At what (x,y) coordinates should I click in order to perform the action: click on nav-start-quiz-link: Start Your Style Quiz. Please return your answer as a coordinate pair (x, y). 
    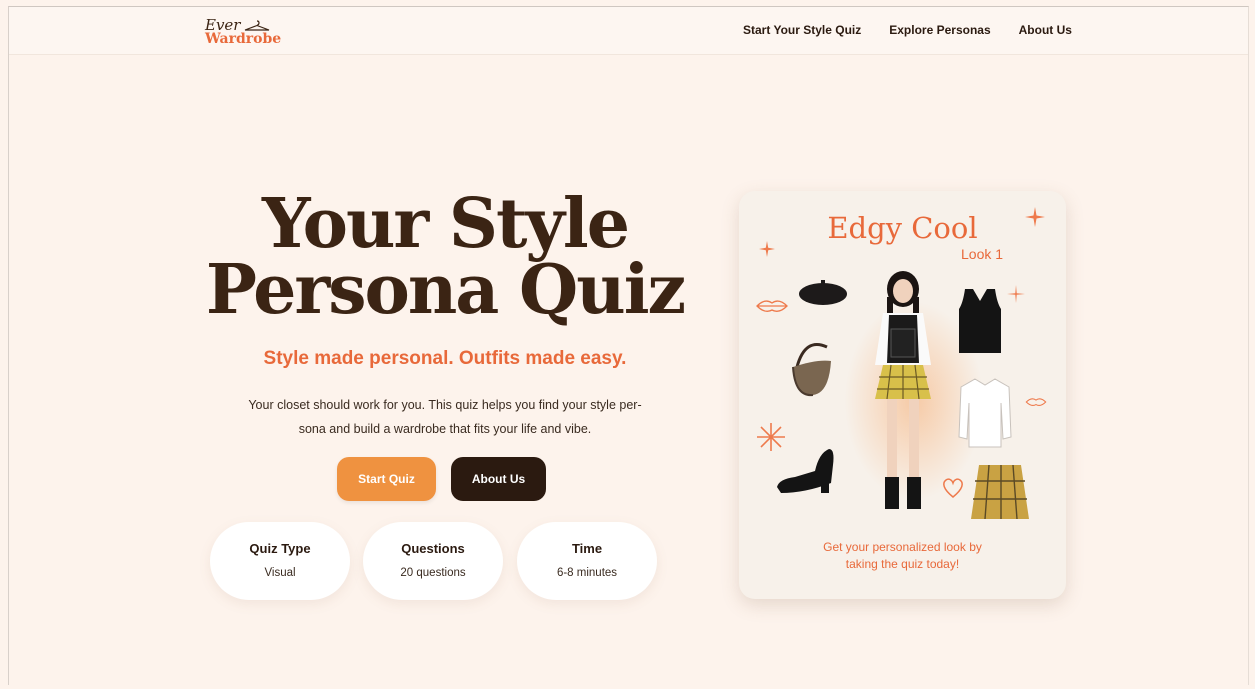
    Looking at the image, I should click on (802, 30).